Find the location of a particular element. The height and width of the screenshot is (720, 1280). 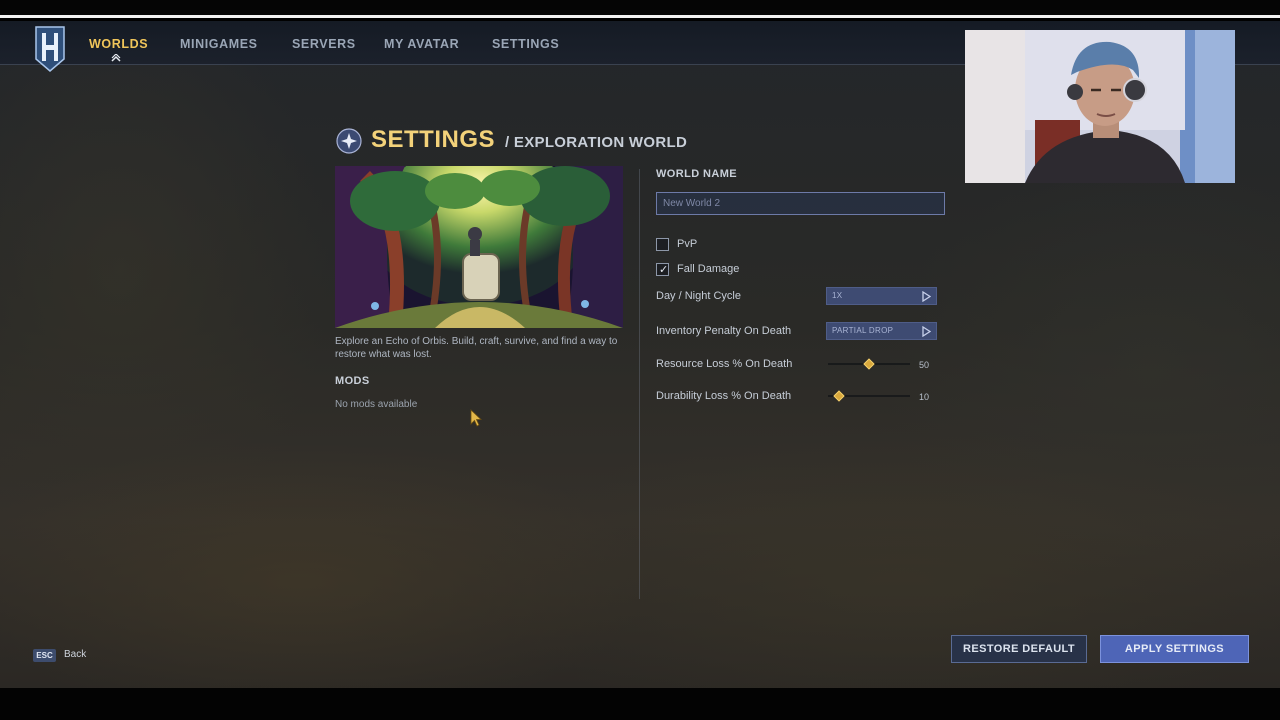

world-name-input is located at coordinates (800, 203).